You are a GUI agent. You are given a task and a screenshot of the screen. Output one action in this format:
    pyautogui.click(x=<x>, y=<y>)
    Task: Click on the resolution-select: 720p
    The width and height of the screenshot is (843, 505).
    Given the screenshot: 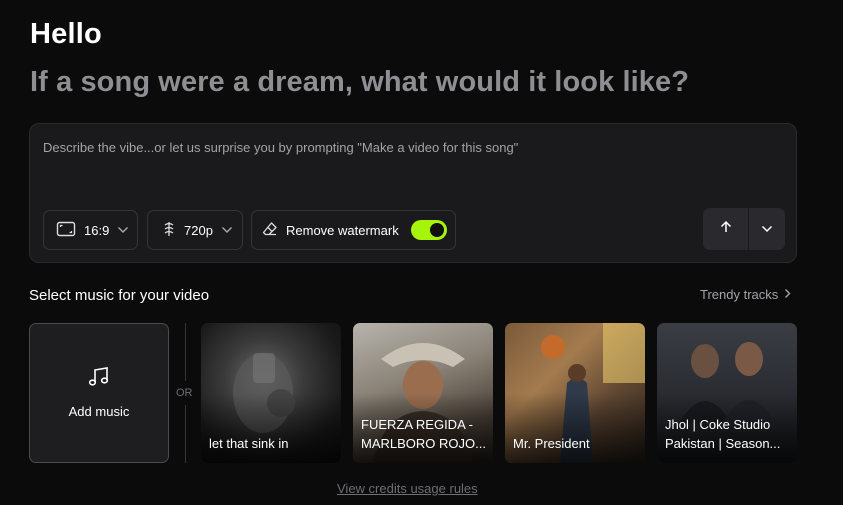 What is the action you would take?
    pyautogui.click(x=195, y=230)
    